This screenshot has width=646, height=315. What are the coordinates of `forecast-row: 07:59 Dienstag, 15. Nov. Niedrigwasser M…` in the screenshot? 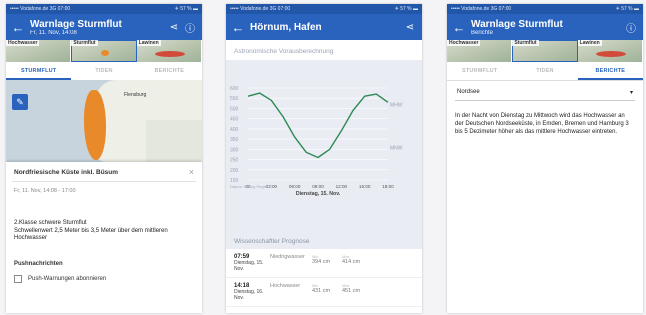 It's located at (324, 263).